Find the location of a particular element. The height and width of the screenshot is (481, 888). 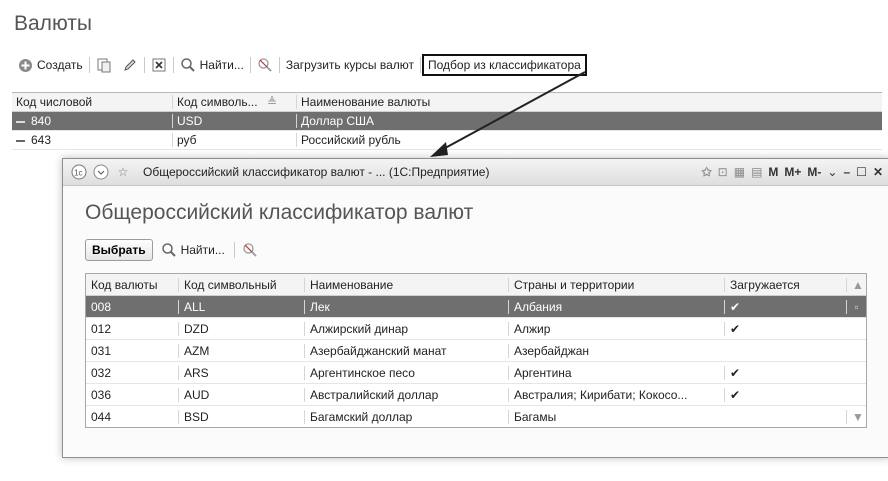

cancel-search-button is located at coordinates (265, 65).